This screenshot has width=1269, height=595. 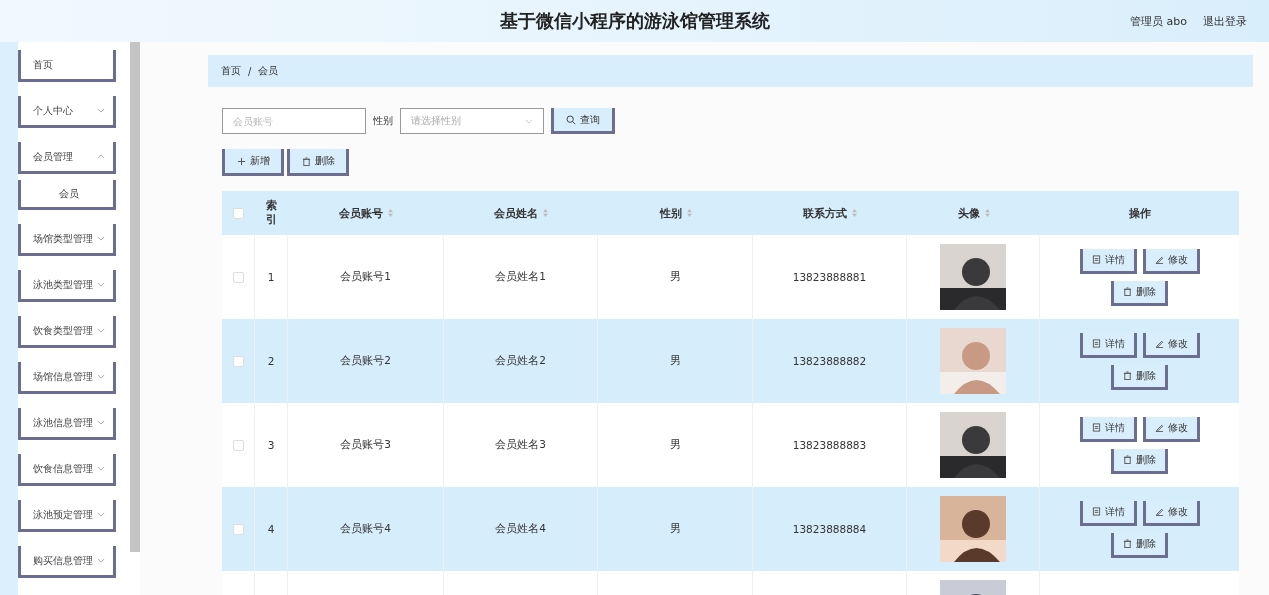 What do you see at coordinates (241, 161) in the screenshot?
I see `plus-icon` at bounding box center [241, 161].